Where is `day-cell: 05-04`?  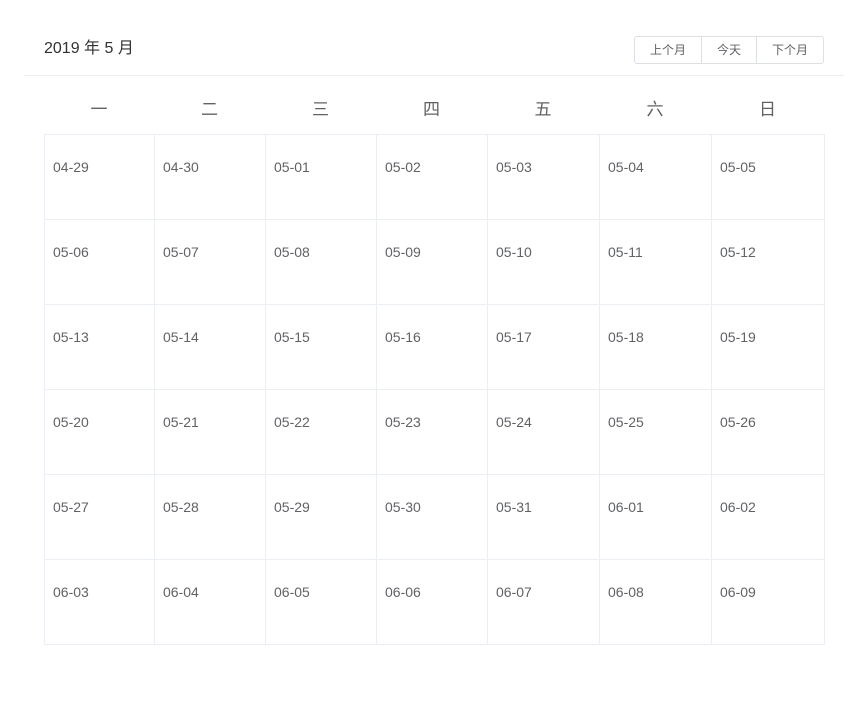 day-cell: 05-04 is located at coordinates (655, 177).